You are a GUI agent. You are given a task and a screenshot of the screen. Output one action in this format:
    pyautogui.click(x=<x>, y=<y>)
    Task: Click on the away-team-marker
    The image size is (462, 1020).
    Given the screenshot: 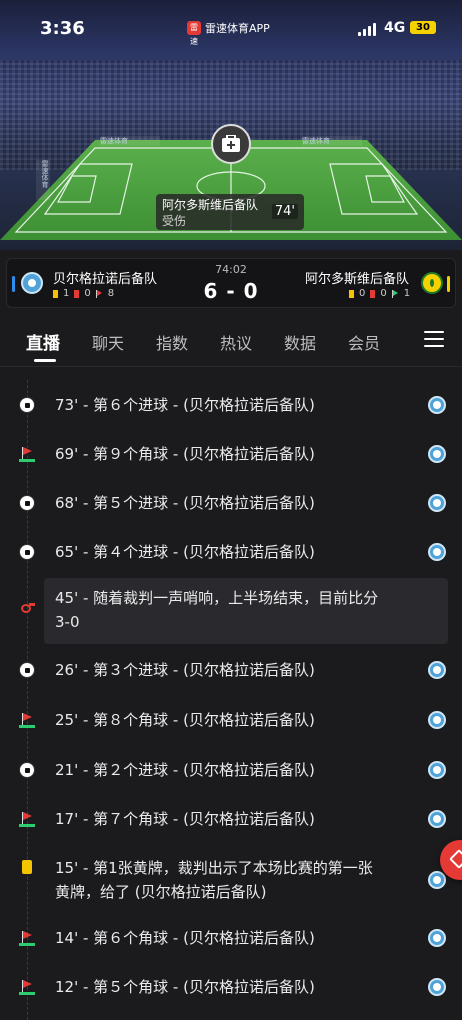 What is the action you would take?
    pyautogui.click(x=448, y=284)
    